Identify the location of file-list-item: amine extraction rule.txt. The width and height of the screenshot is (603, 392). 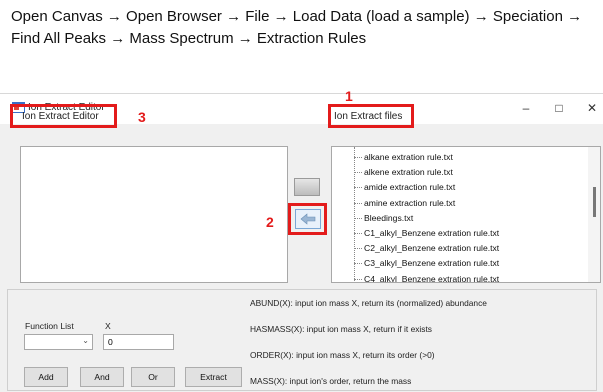
(459, 203).